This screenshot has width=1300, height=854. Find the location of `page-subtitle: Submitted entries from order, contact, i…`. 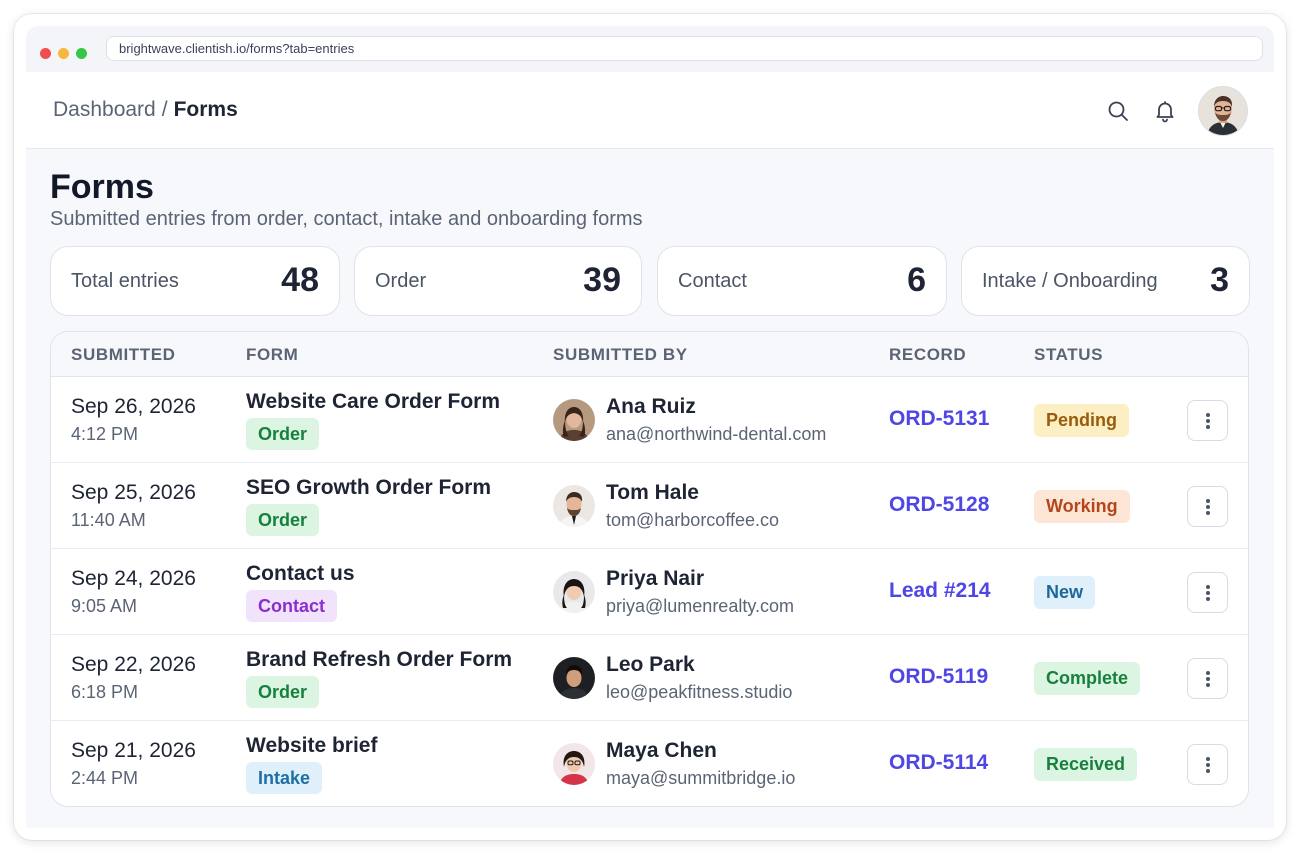

page-subtitle: Submitted entries from order, contact, i… is located at coordinates (346, 219).